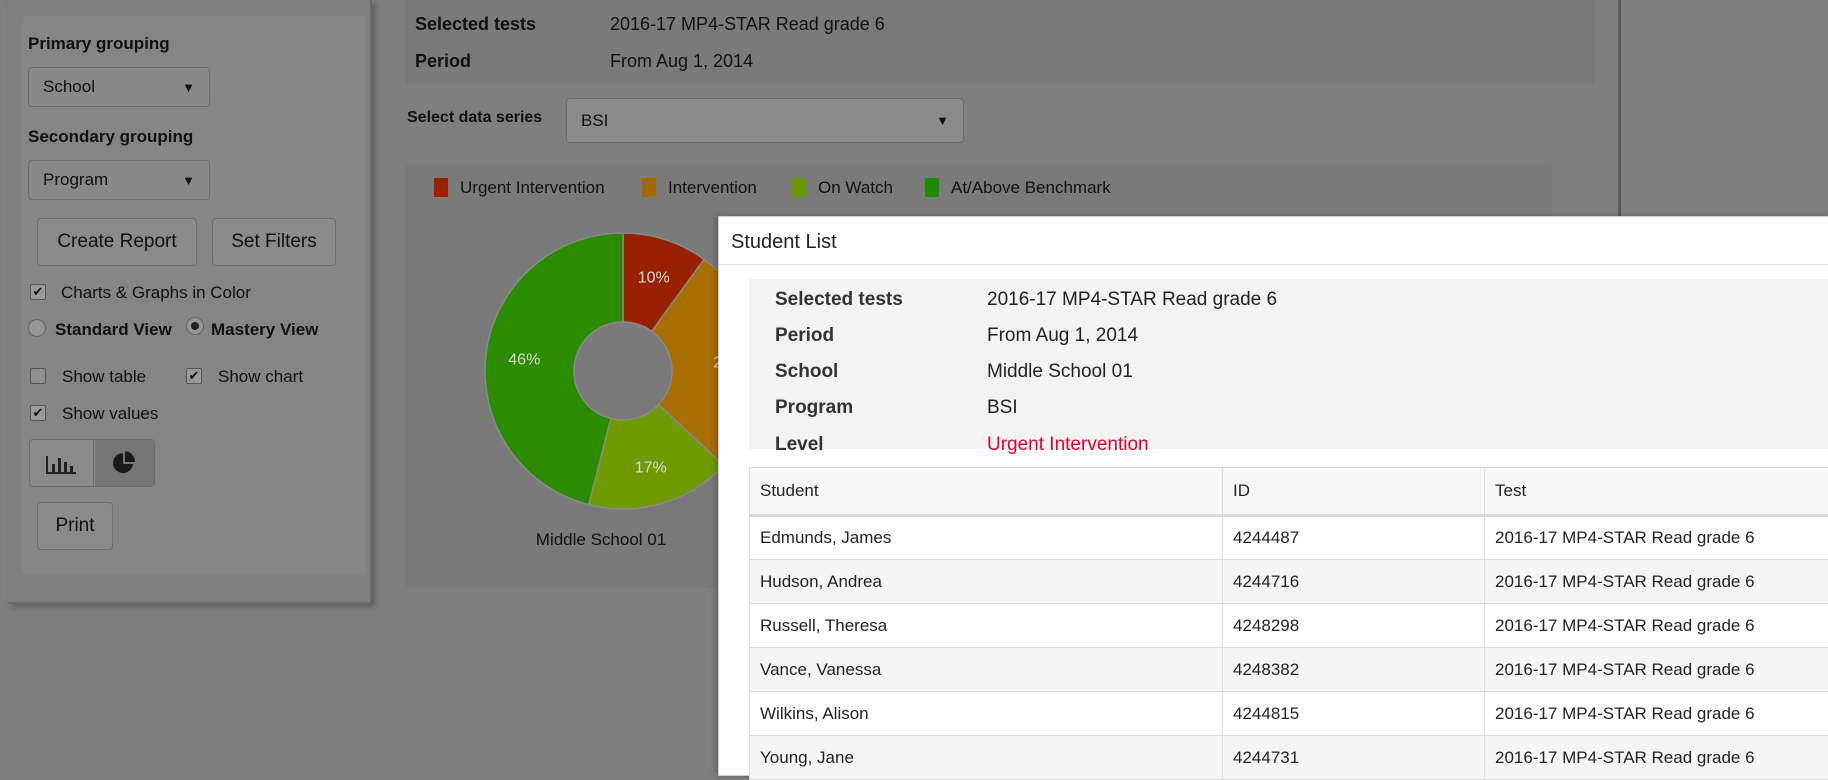 The image size is (1828, 780). I want to click on detail-value: BSI, so click(1002, 408).